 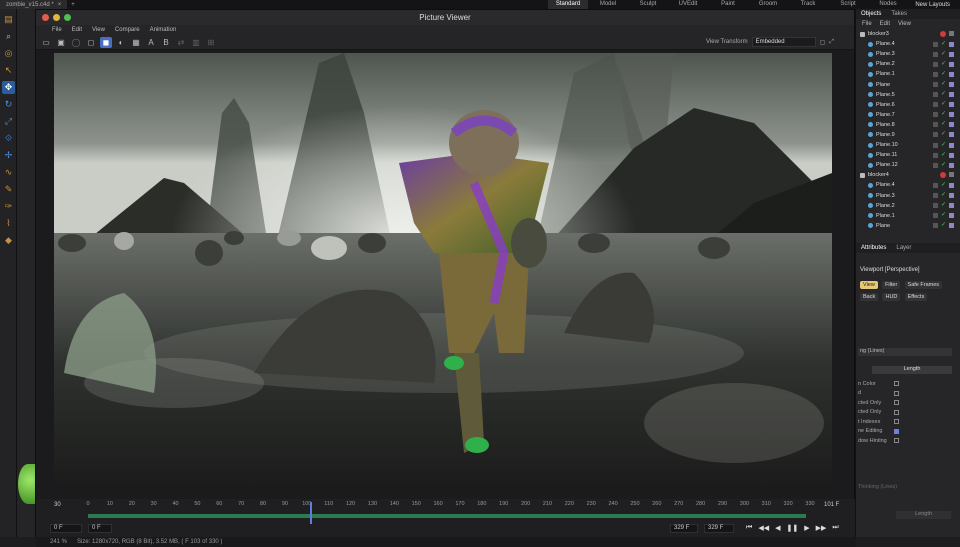 I want to click on zoom-level: 241 %, so click(x=58, y=542).